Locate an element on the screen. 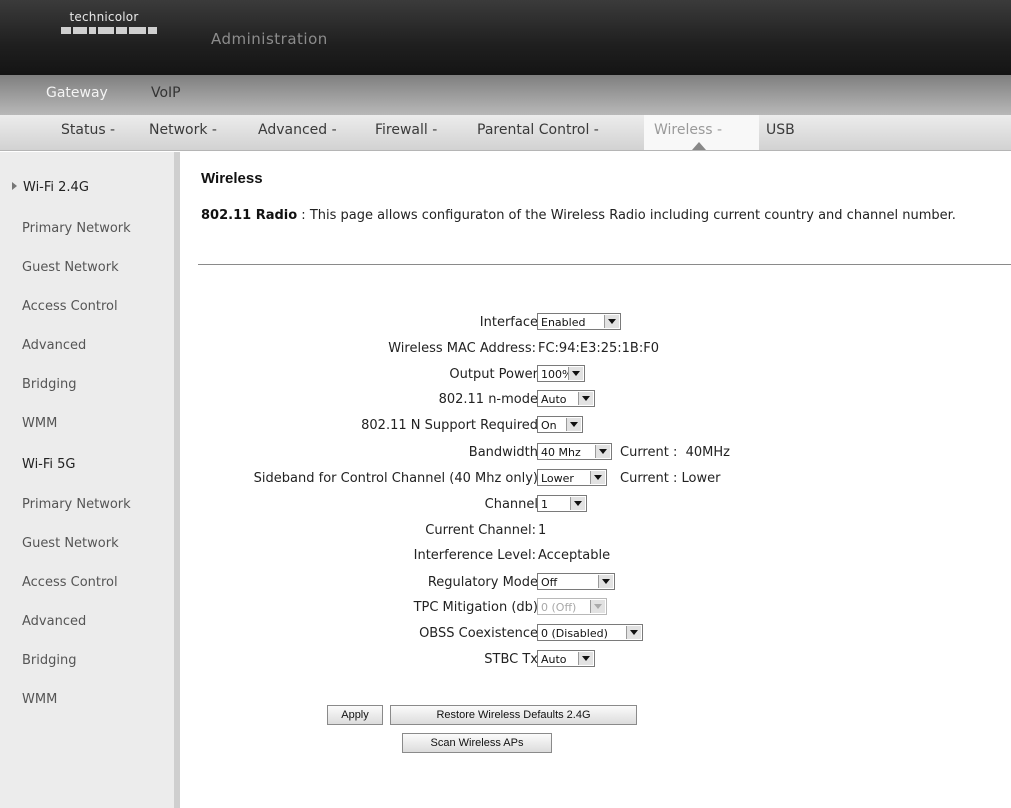  channel-label: Channel is located at coordinates (511, 504).